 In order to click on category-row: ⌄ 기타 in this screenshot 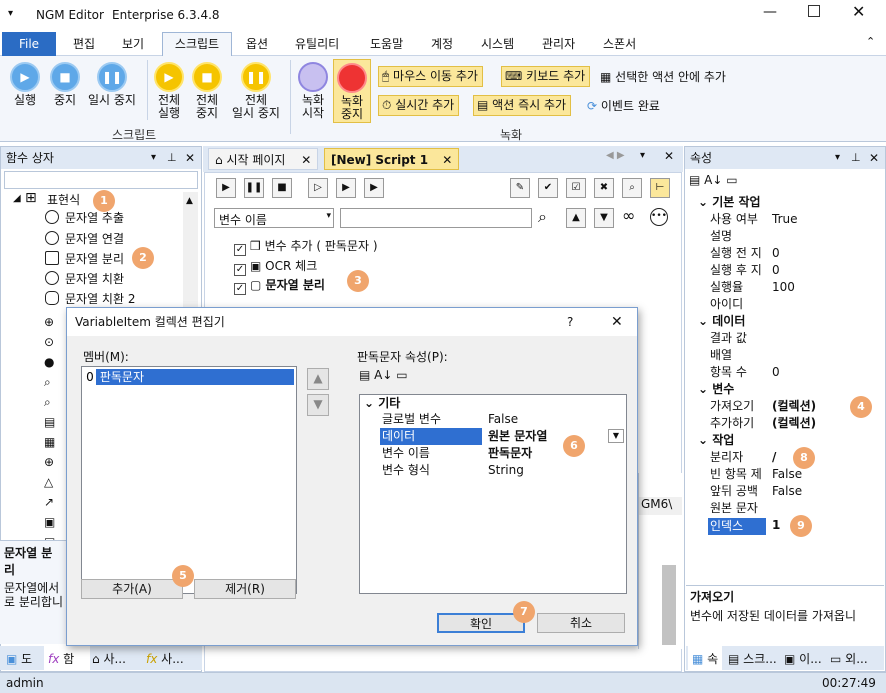, I will do `click(493, 403)`.